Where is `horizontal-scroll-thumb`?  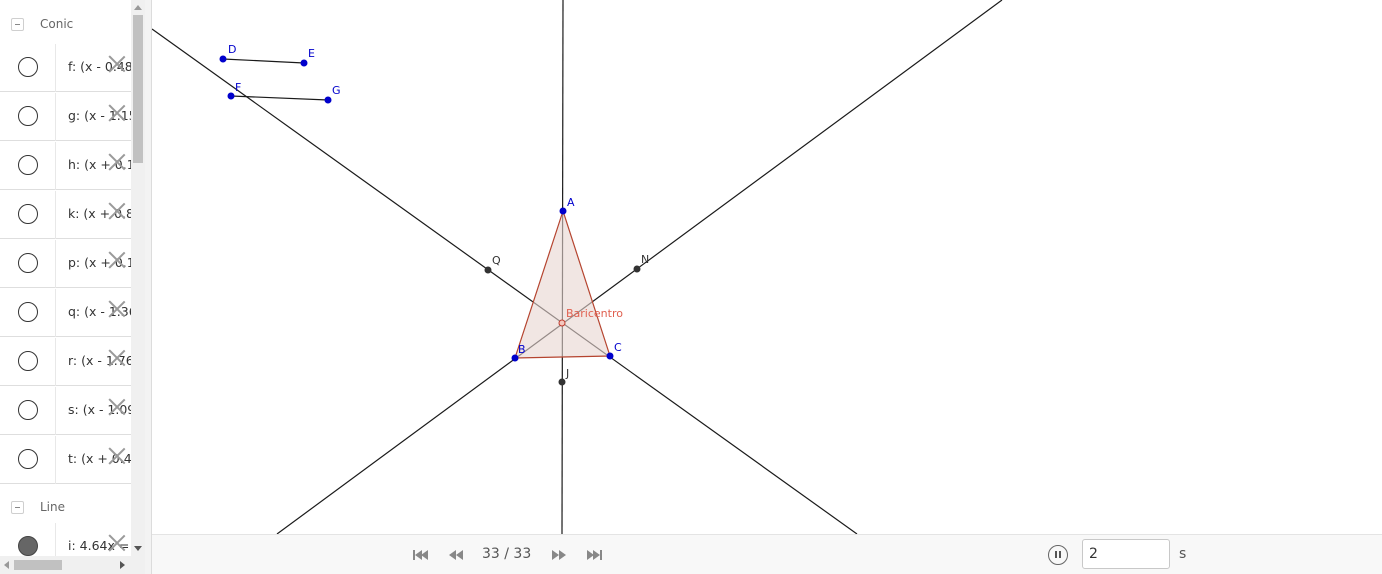 horizontal-scroll-thumb is located at coordinates (38, 565).